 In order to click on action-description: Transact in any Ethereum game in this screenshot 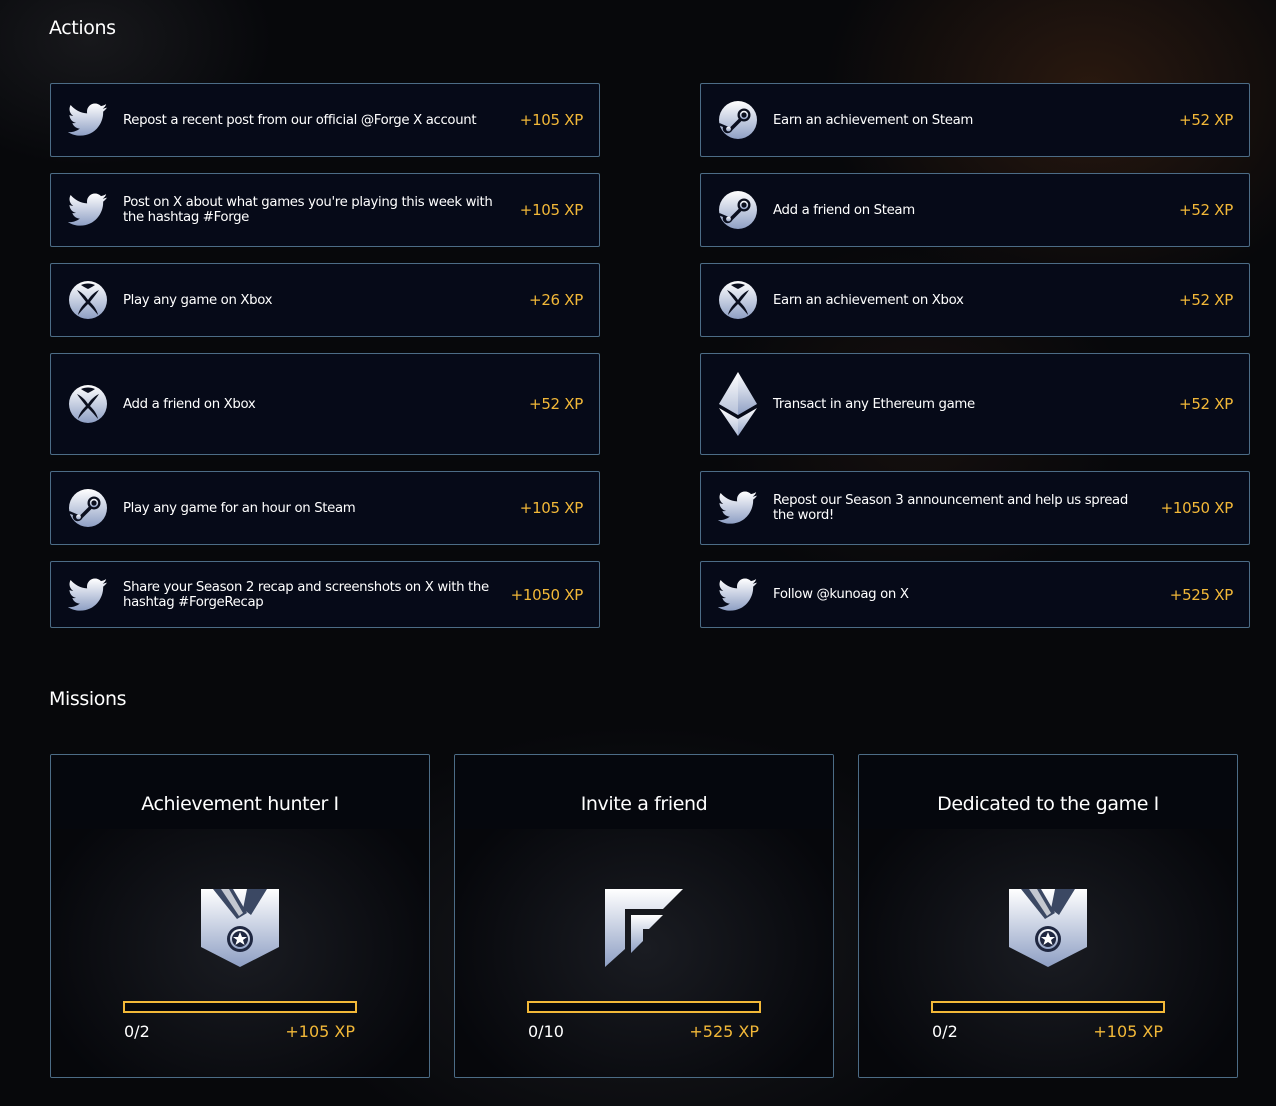, I will do `click(874, 404)`.